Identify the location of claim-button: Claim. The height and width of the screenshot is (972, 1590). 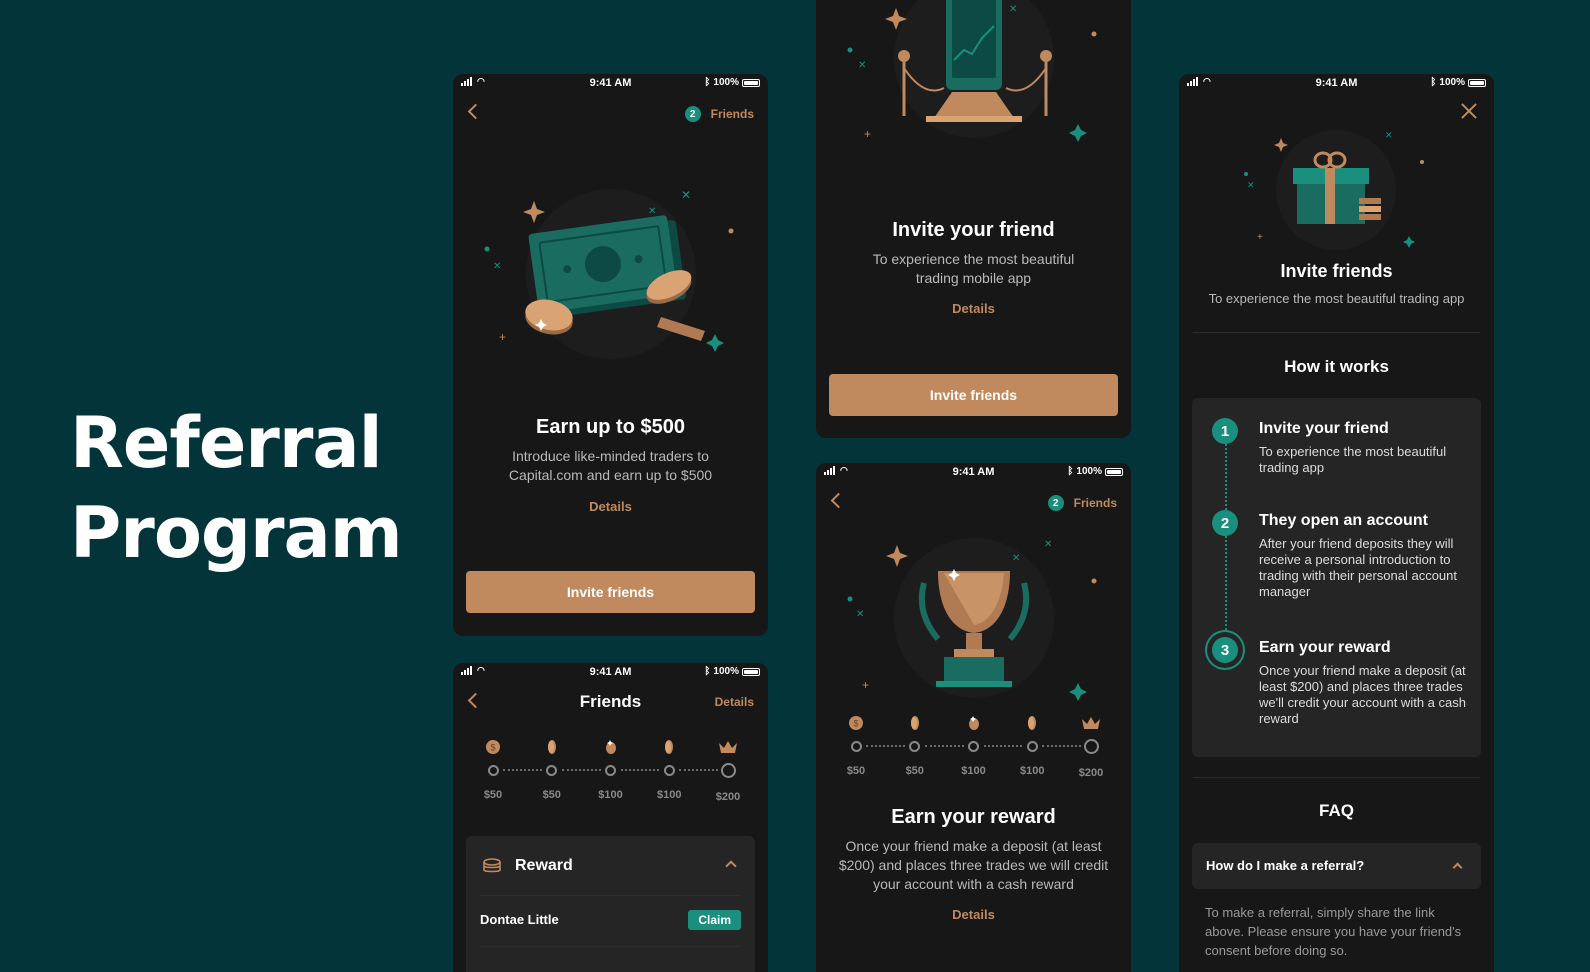
(714, 920).